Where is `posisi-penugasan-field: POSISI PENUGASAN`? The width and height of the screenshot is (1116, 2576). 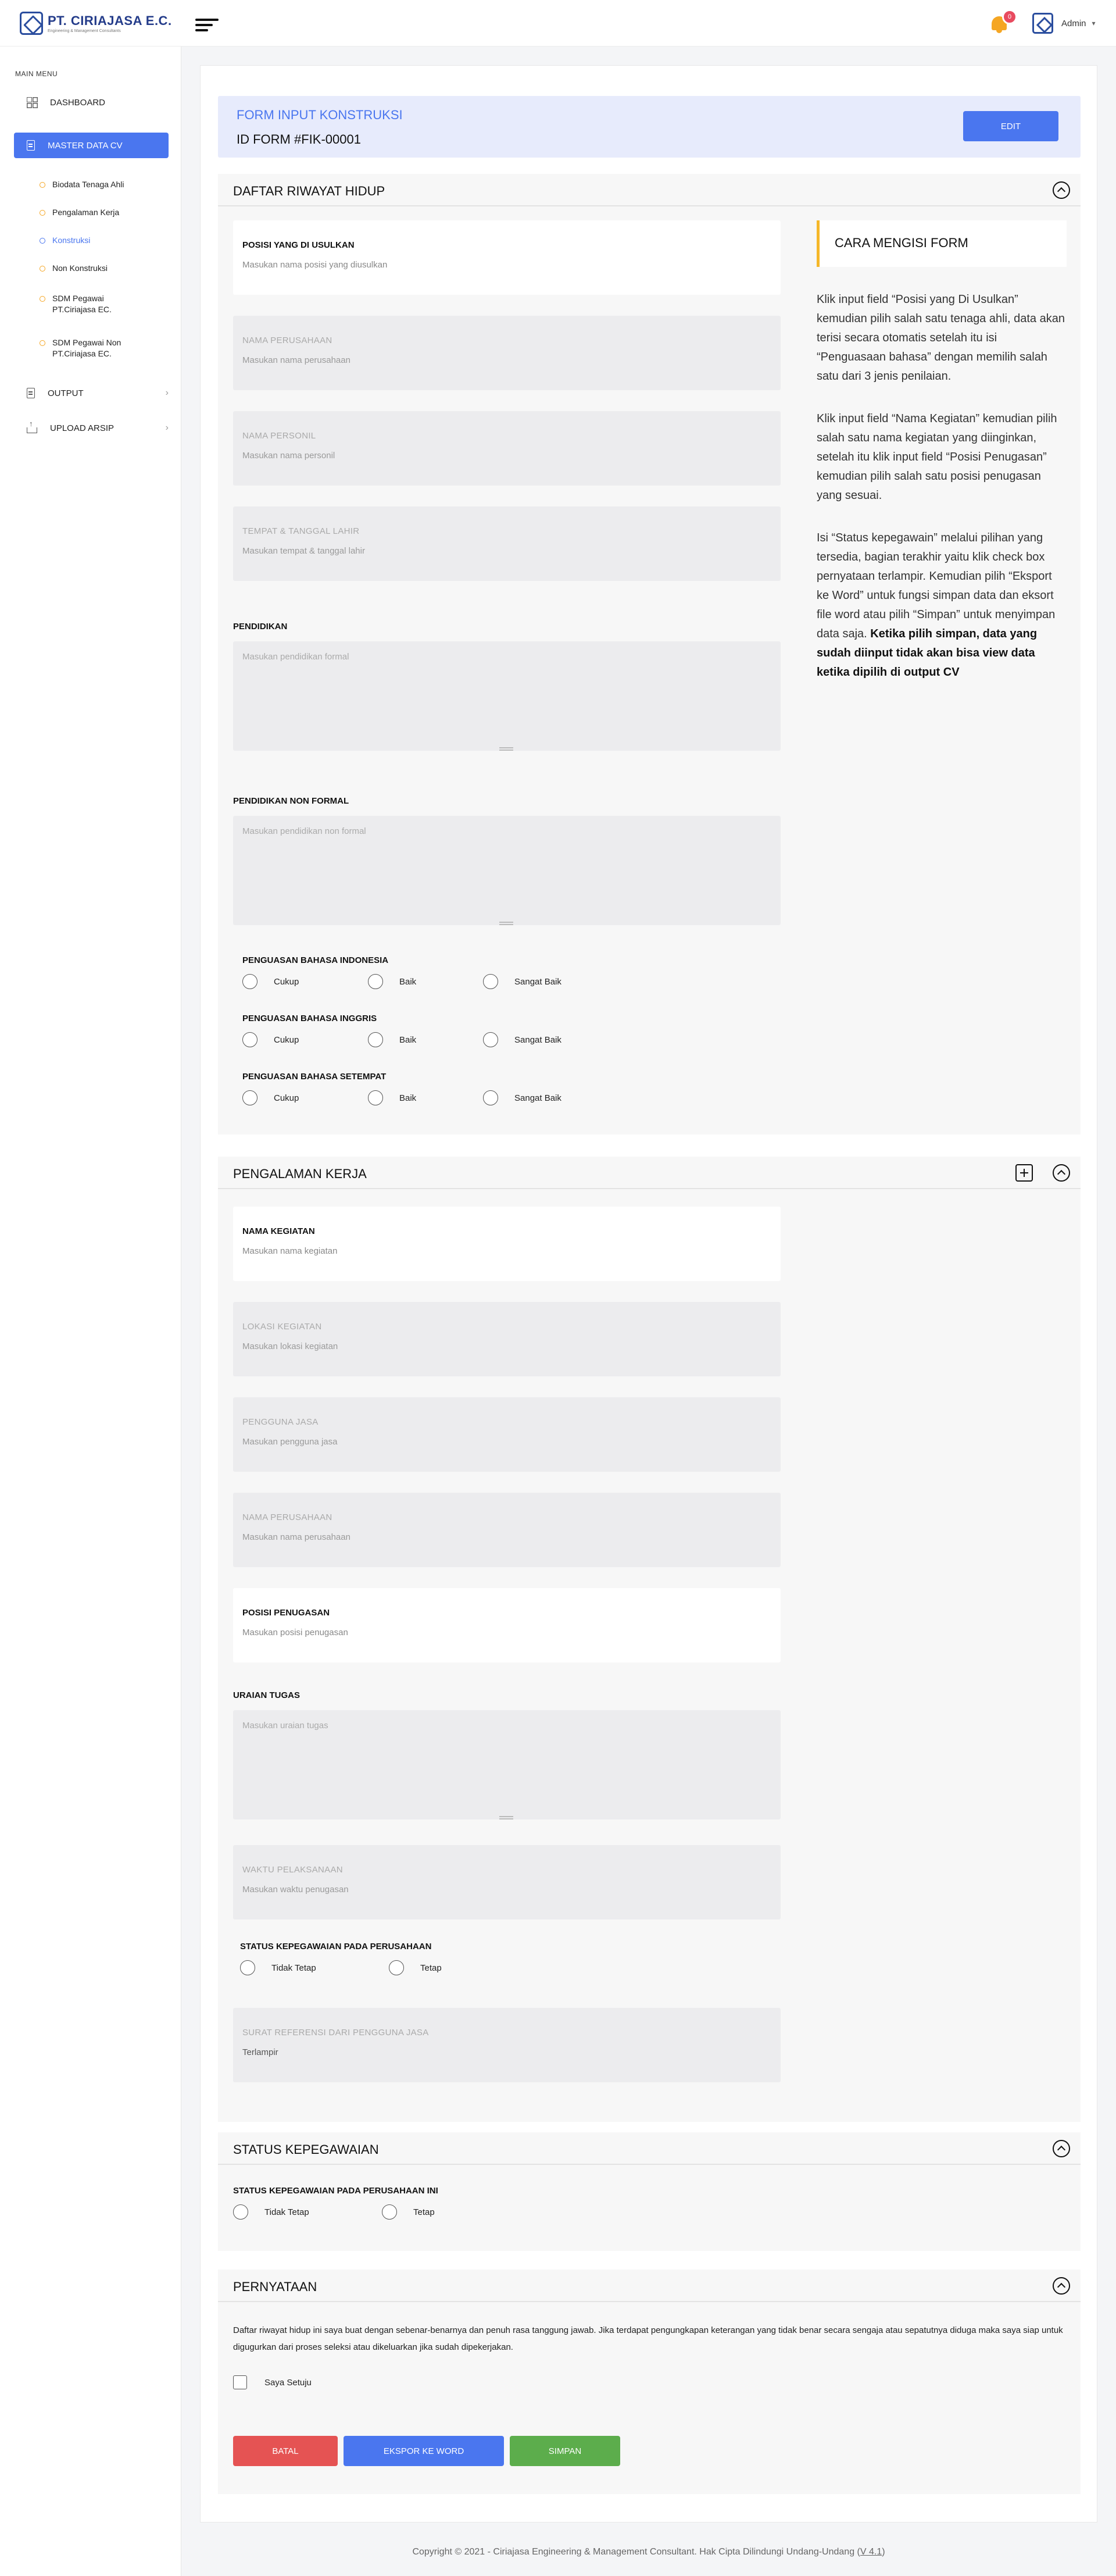
posisi-penugasan-field: POSISI PENUGASAN is located at coordinates (507, 1625).